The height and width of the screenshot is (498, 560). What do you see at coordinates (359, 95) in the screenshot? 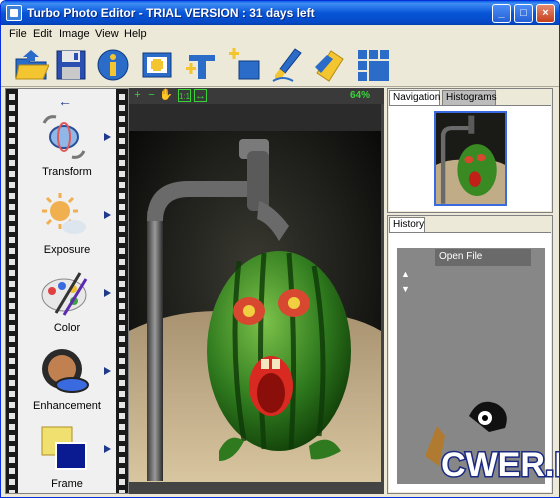
I see `zoom-level: 64%` at bounding box center [359, 95].